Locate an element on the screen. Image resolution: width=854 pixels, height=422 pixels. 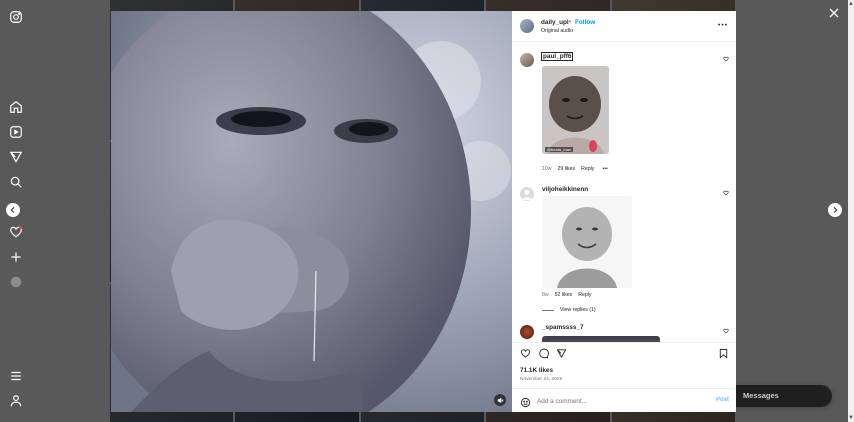
messages-button-dim: Messages is located at coordinates (776, 396).